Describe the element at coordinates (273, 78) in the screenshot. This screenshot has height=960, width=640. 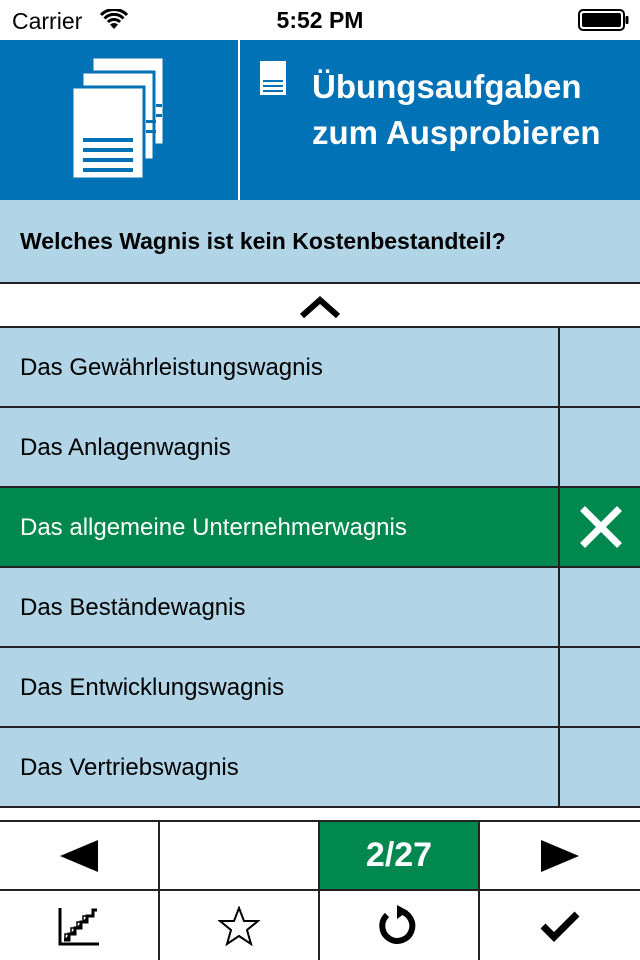
I see `document-icon` at that location.